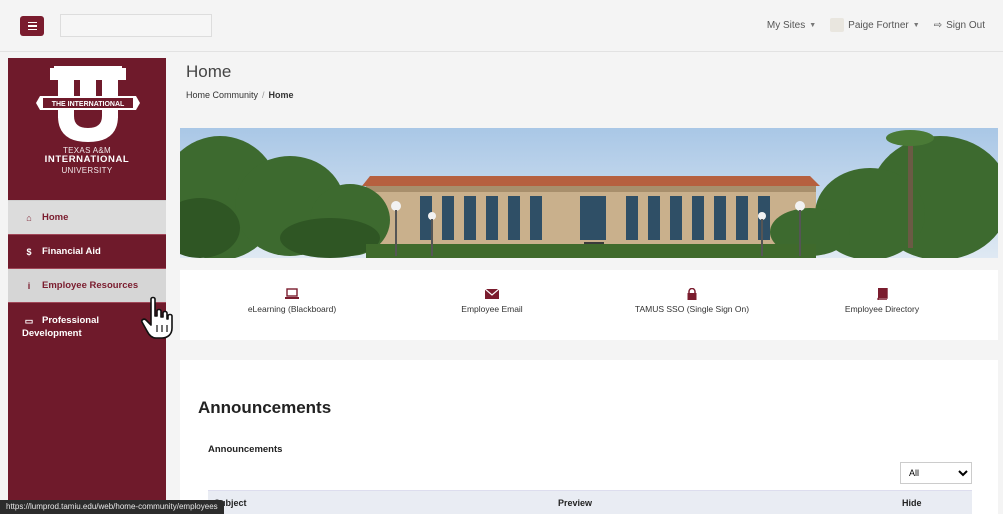 The width and height of the screenshot is (1003, 514). Describe the element at coordinates (29, 217) in the screenshot. I see `home-icon: ⌂` at that location.